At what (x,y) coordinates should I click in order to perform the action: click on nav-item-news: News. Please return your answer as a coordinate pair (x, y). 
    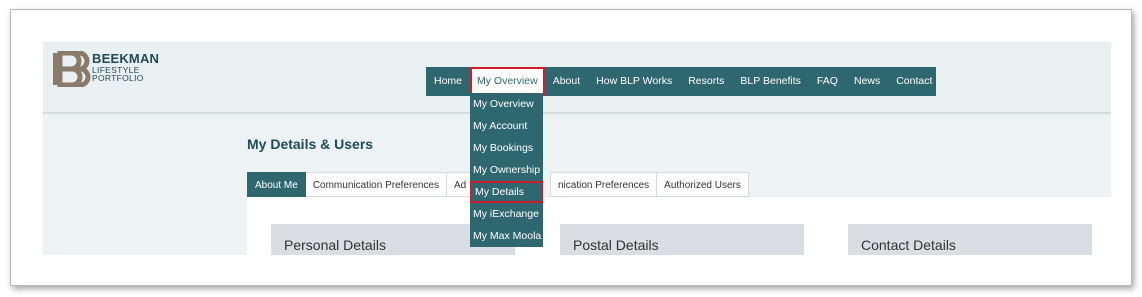
    Looking at the image, I should click on (867, 81).